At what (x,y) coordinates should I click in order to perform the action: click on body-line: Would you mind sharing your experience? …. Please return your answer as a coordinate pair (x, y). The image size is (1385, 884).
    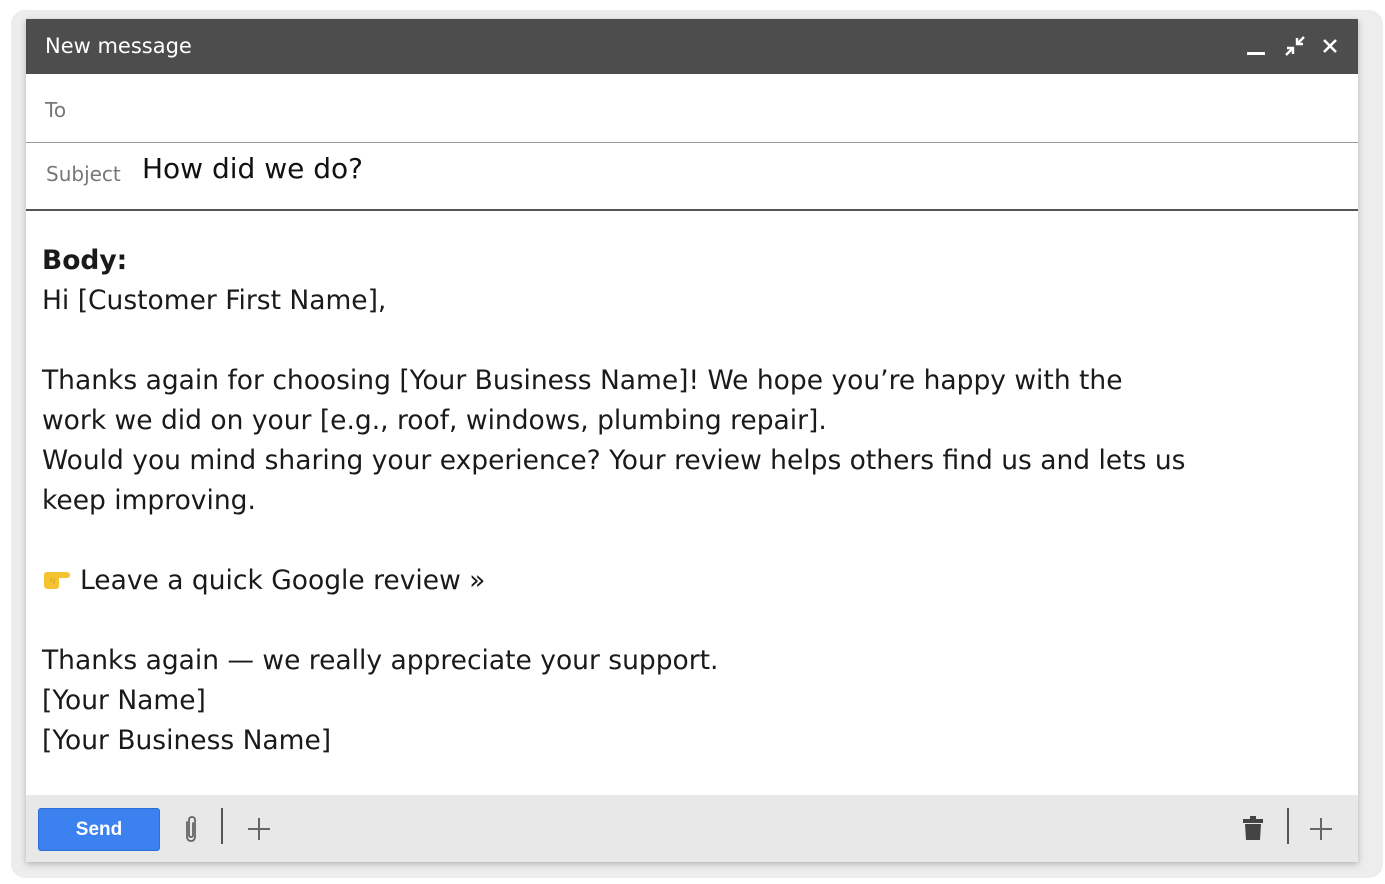
    Looking at the image, I should click on (614, 460).